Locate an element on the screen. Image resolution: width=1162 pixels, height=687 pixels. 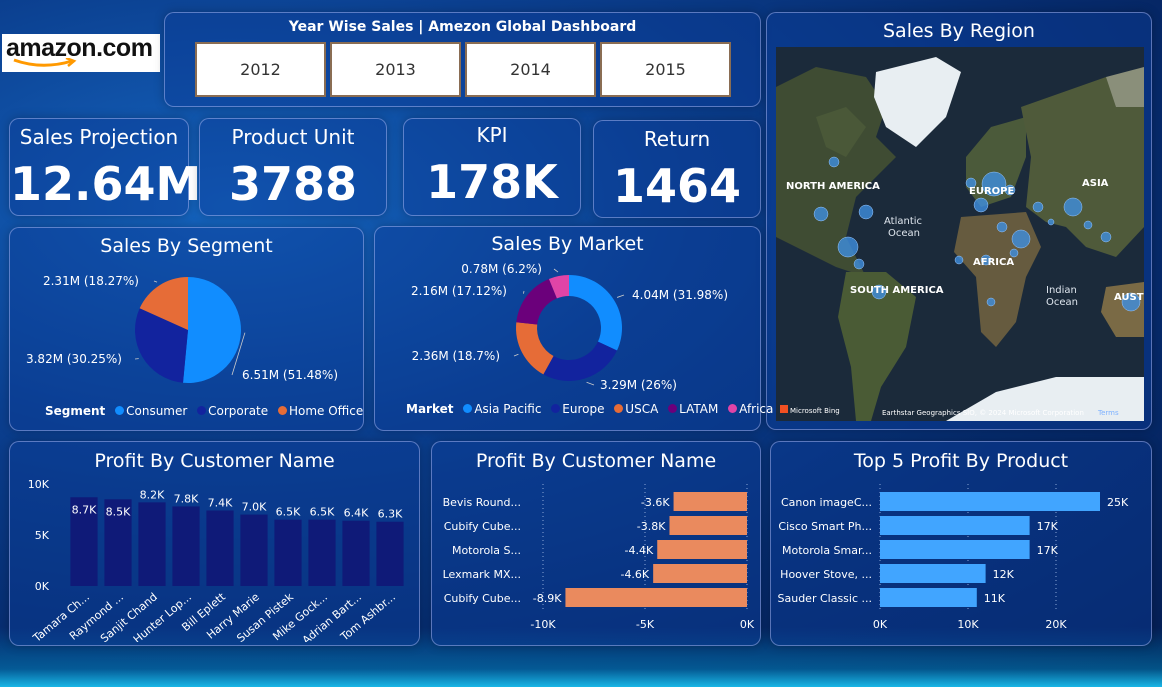
legend-item-corporate: Corporate is located at coordinates (238, 411).